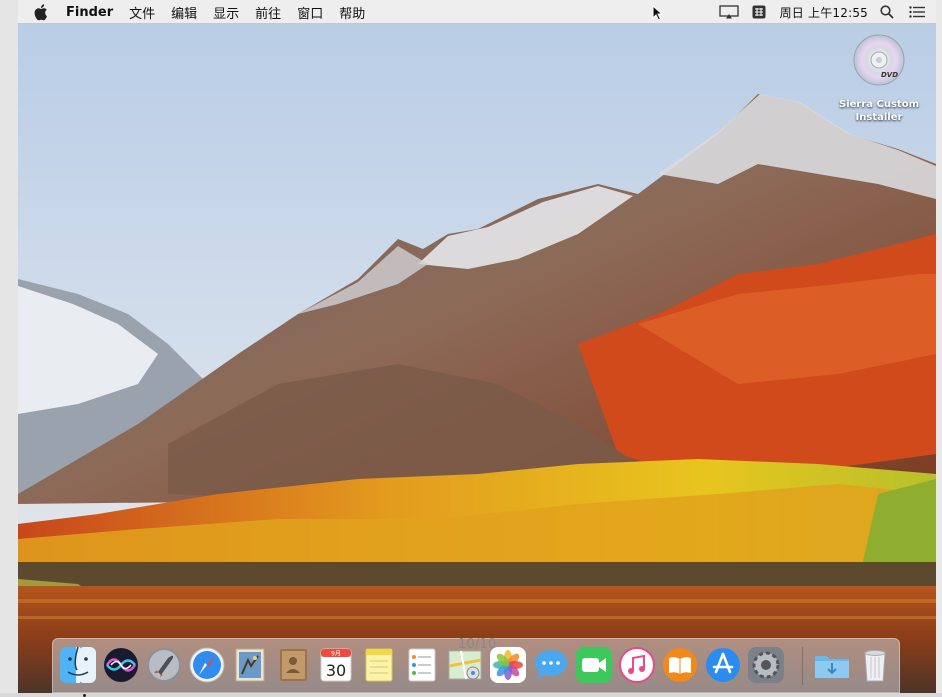 Image resolution: width=942 pixels, height=697 pixels. Describe the element at coordinates (477, 644) in the screenshot. I see `page-counter: 10/10` at that location.